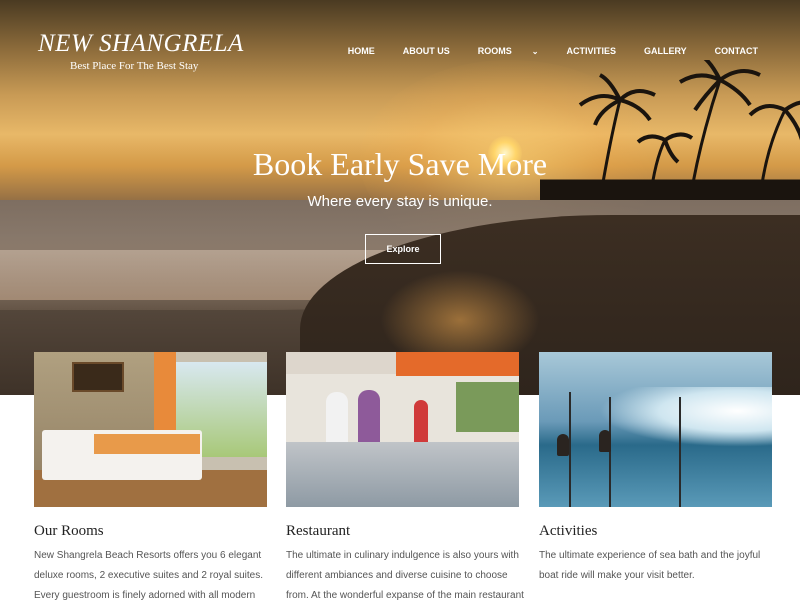 The width and height of the screenshot is (800, 606). Describe the element at coordinates (150, 429) in the screenshot. I see `rooms-image` at that location.